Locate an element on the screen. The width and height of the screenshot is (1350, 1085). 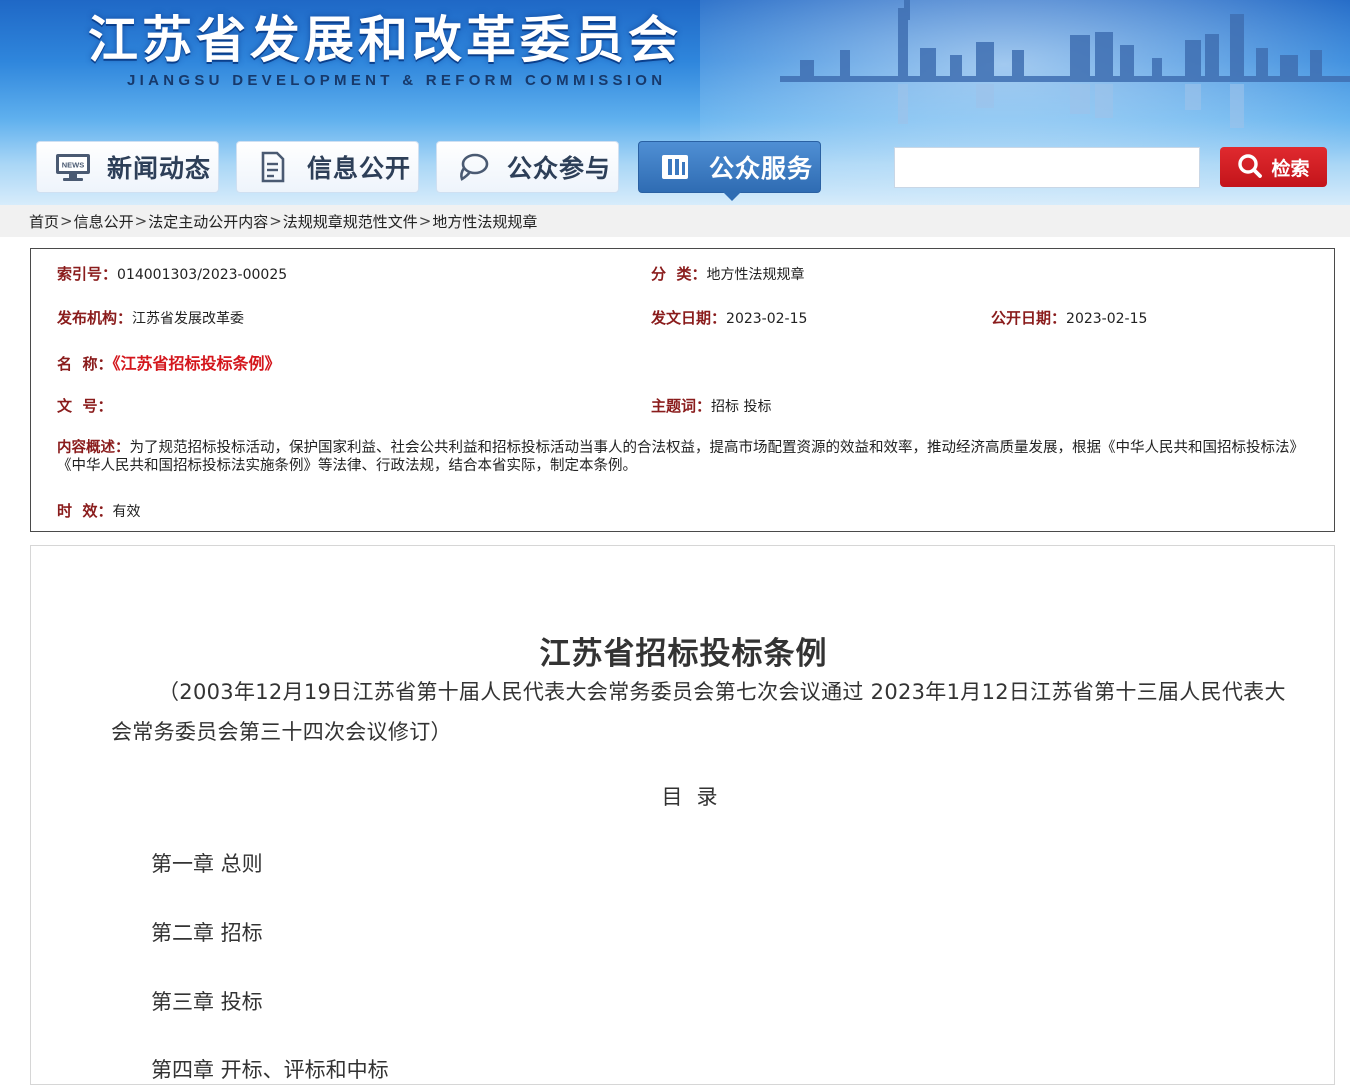
meta-category-value: 地方性法规规章 is located at coordinates (755, 275).